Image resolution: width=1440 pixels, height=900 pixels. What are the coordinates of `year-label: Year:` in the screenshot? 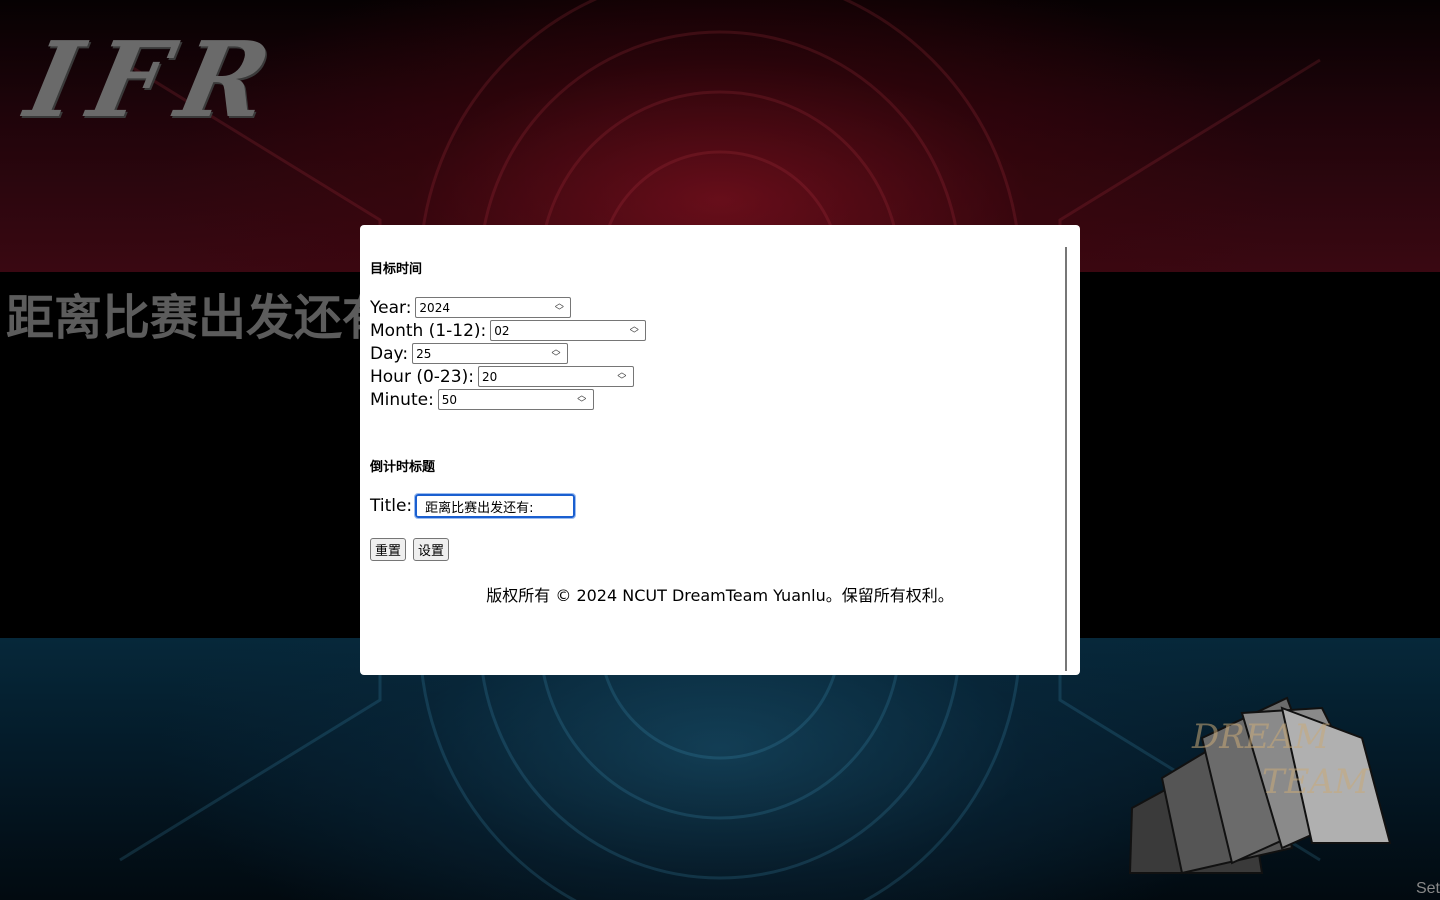 It's located at (391, 307).